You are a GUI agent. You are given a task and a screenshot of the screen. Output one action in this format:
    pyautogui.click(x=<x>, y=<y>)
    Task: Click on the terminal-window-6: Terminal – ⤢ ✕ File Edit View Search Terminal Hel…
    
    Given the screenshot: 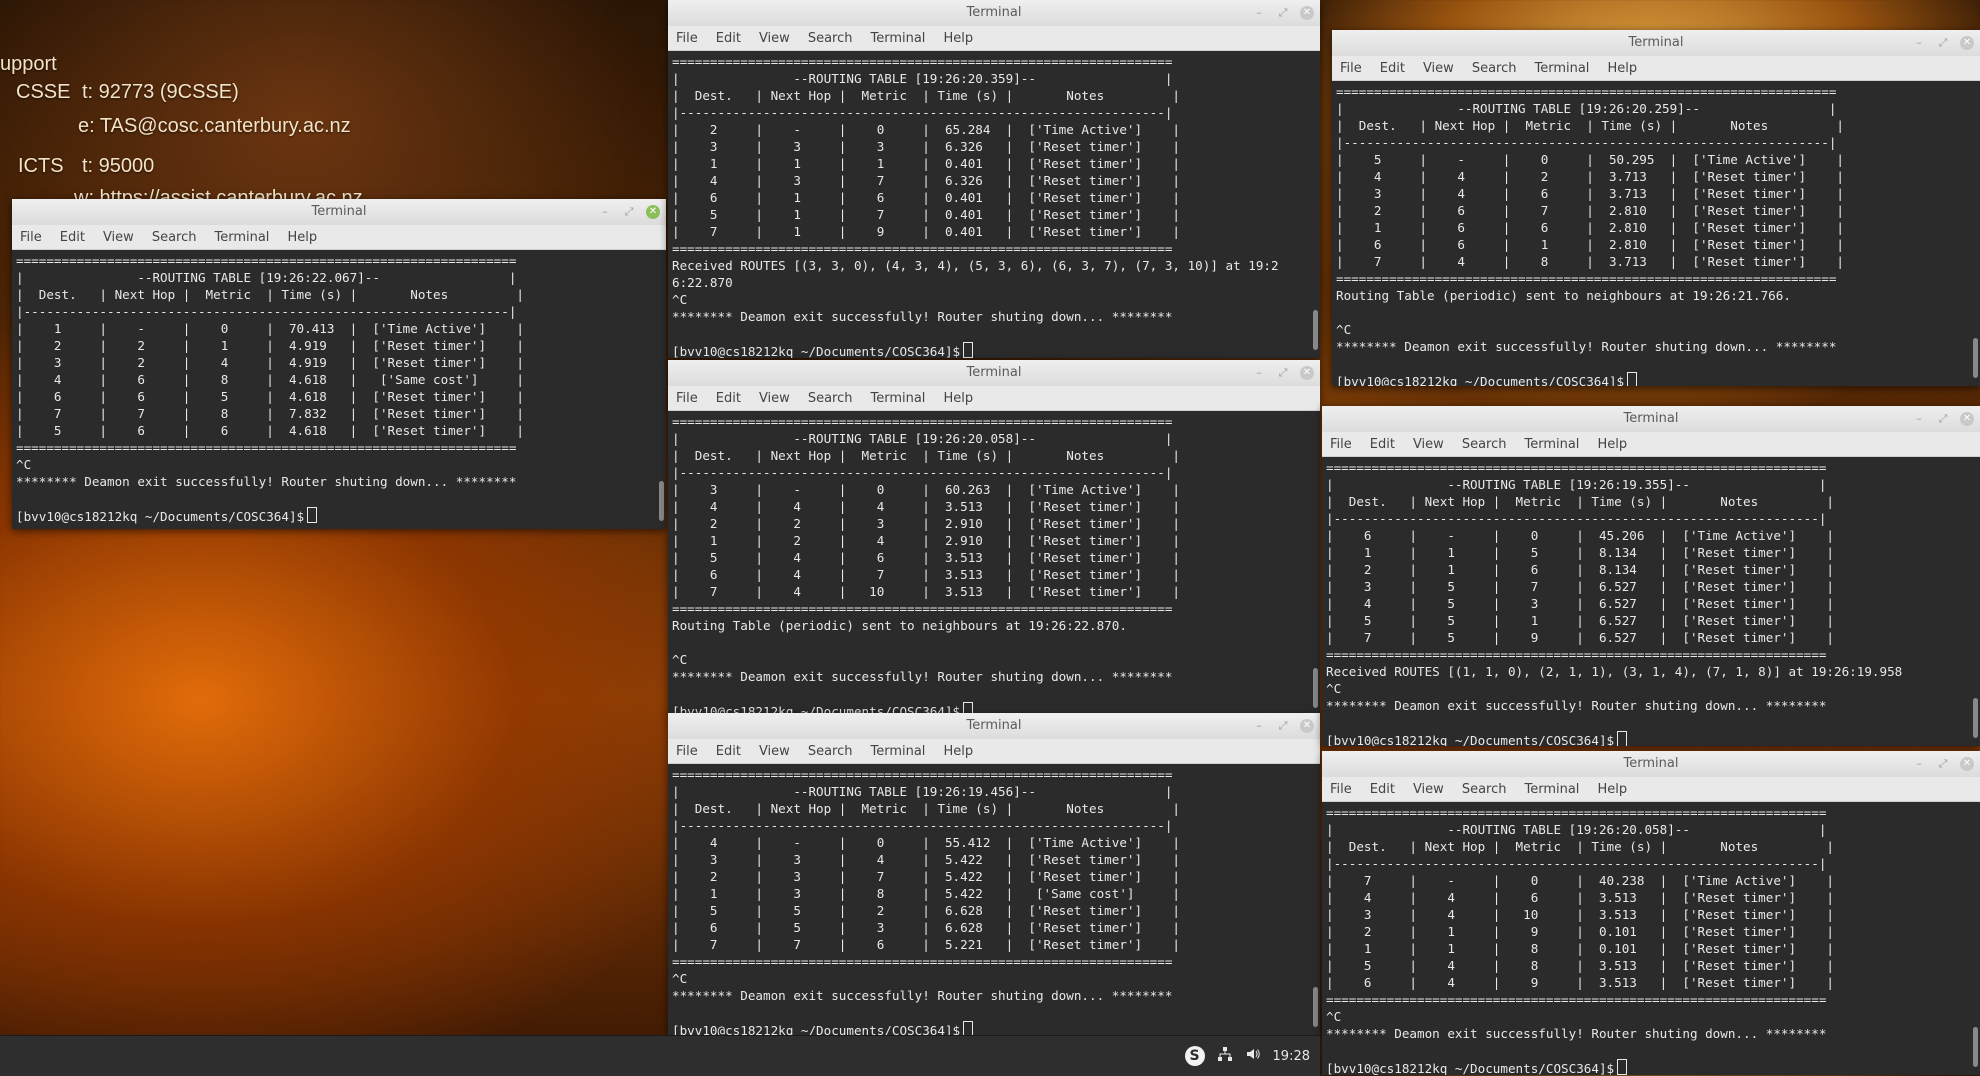 What is the action you would take?
    pyautogui.click(x=1651, y=576)
    